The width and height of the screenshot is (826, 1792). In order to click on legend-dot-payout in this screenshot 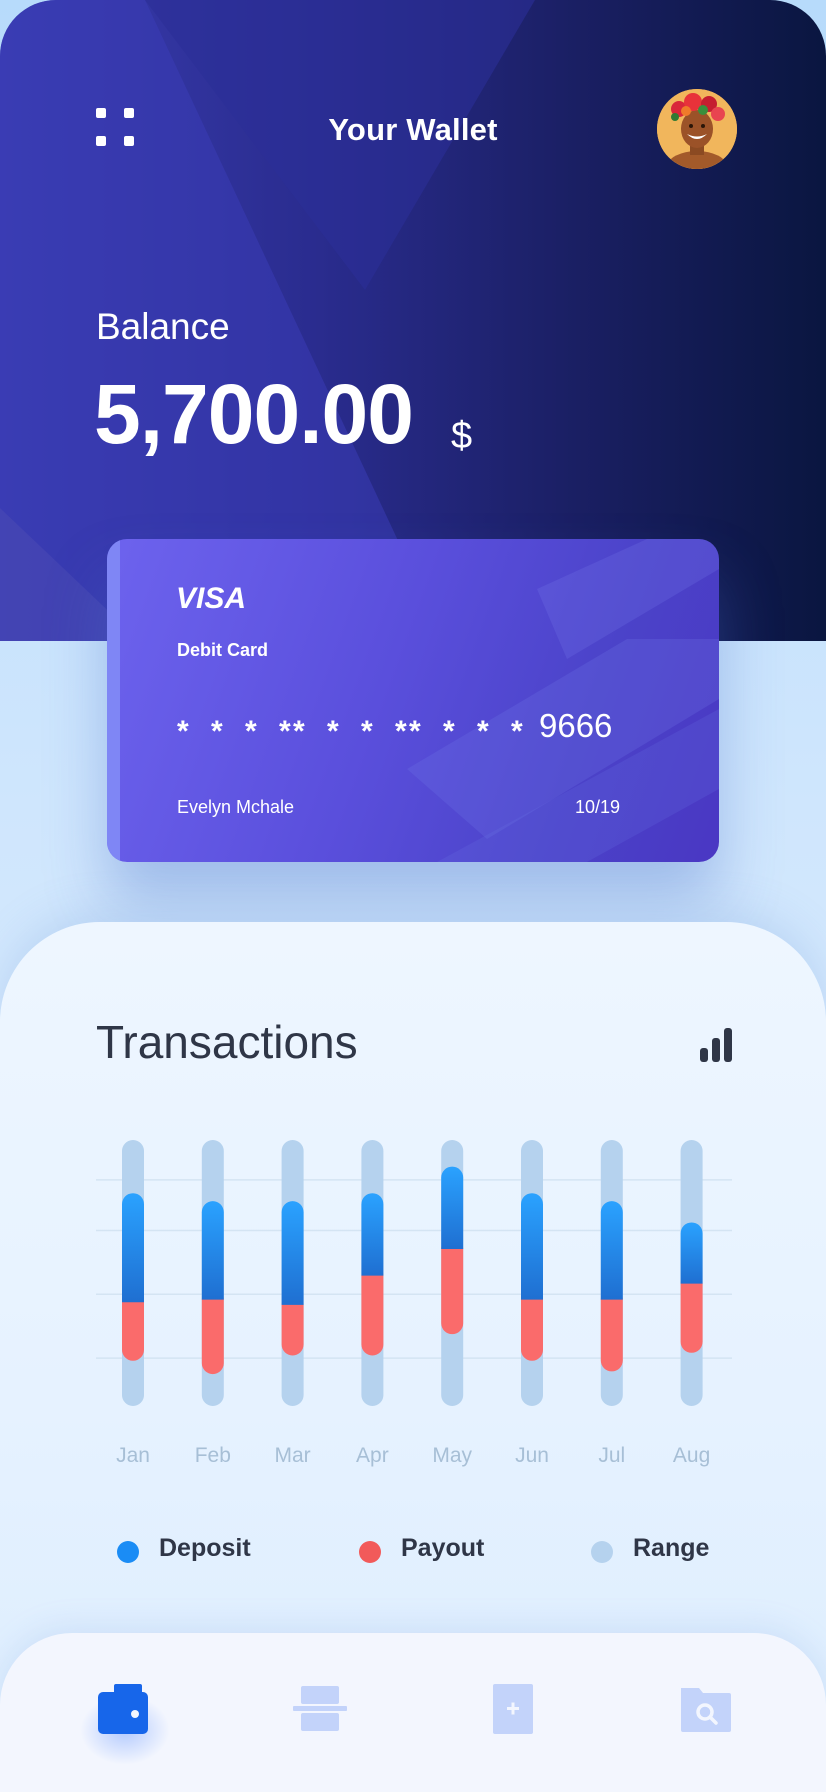, I will do `click(370, 1552)`.